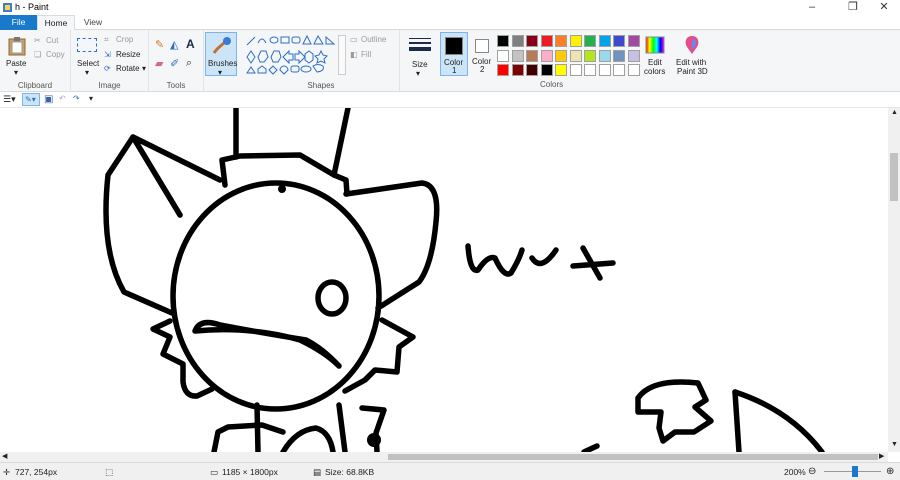  I want to click on paint-app-icon, so click(7, 7).